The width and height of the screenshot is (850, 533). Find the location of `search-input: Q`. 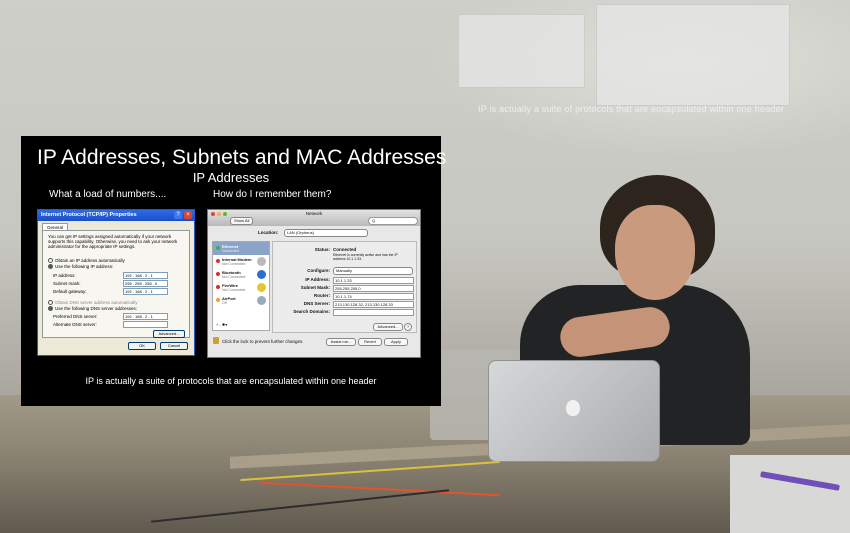

search-input: Q is located at coordinates (393, 221).